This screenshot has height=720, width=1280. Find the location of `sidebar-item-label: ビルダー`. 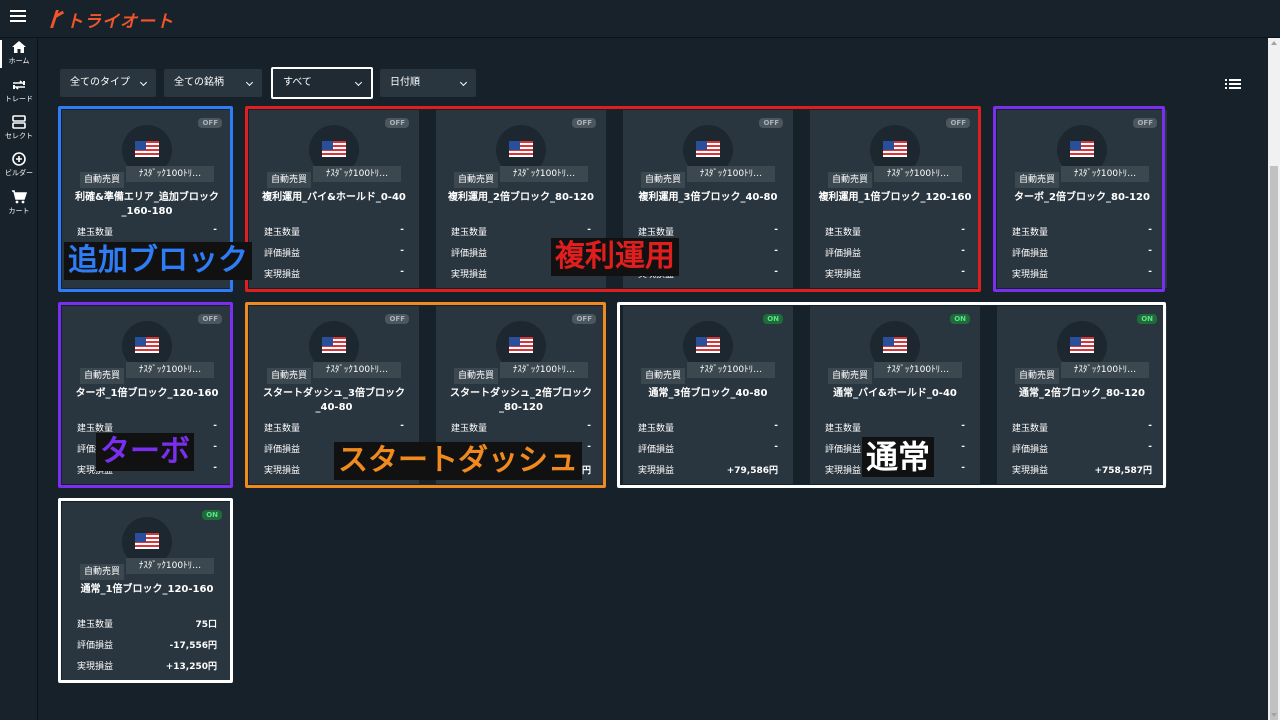

sidebar-item-label: ビルダー is located at coordinates (19, 173).